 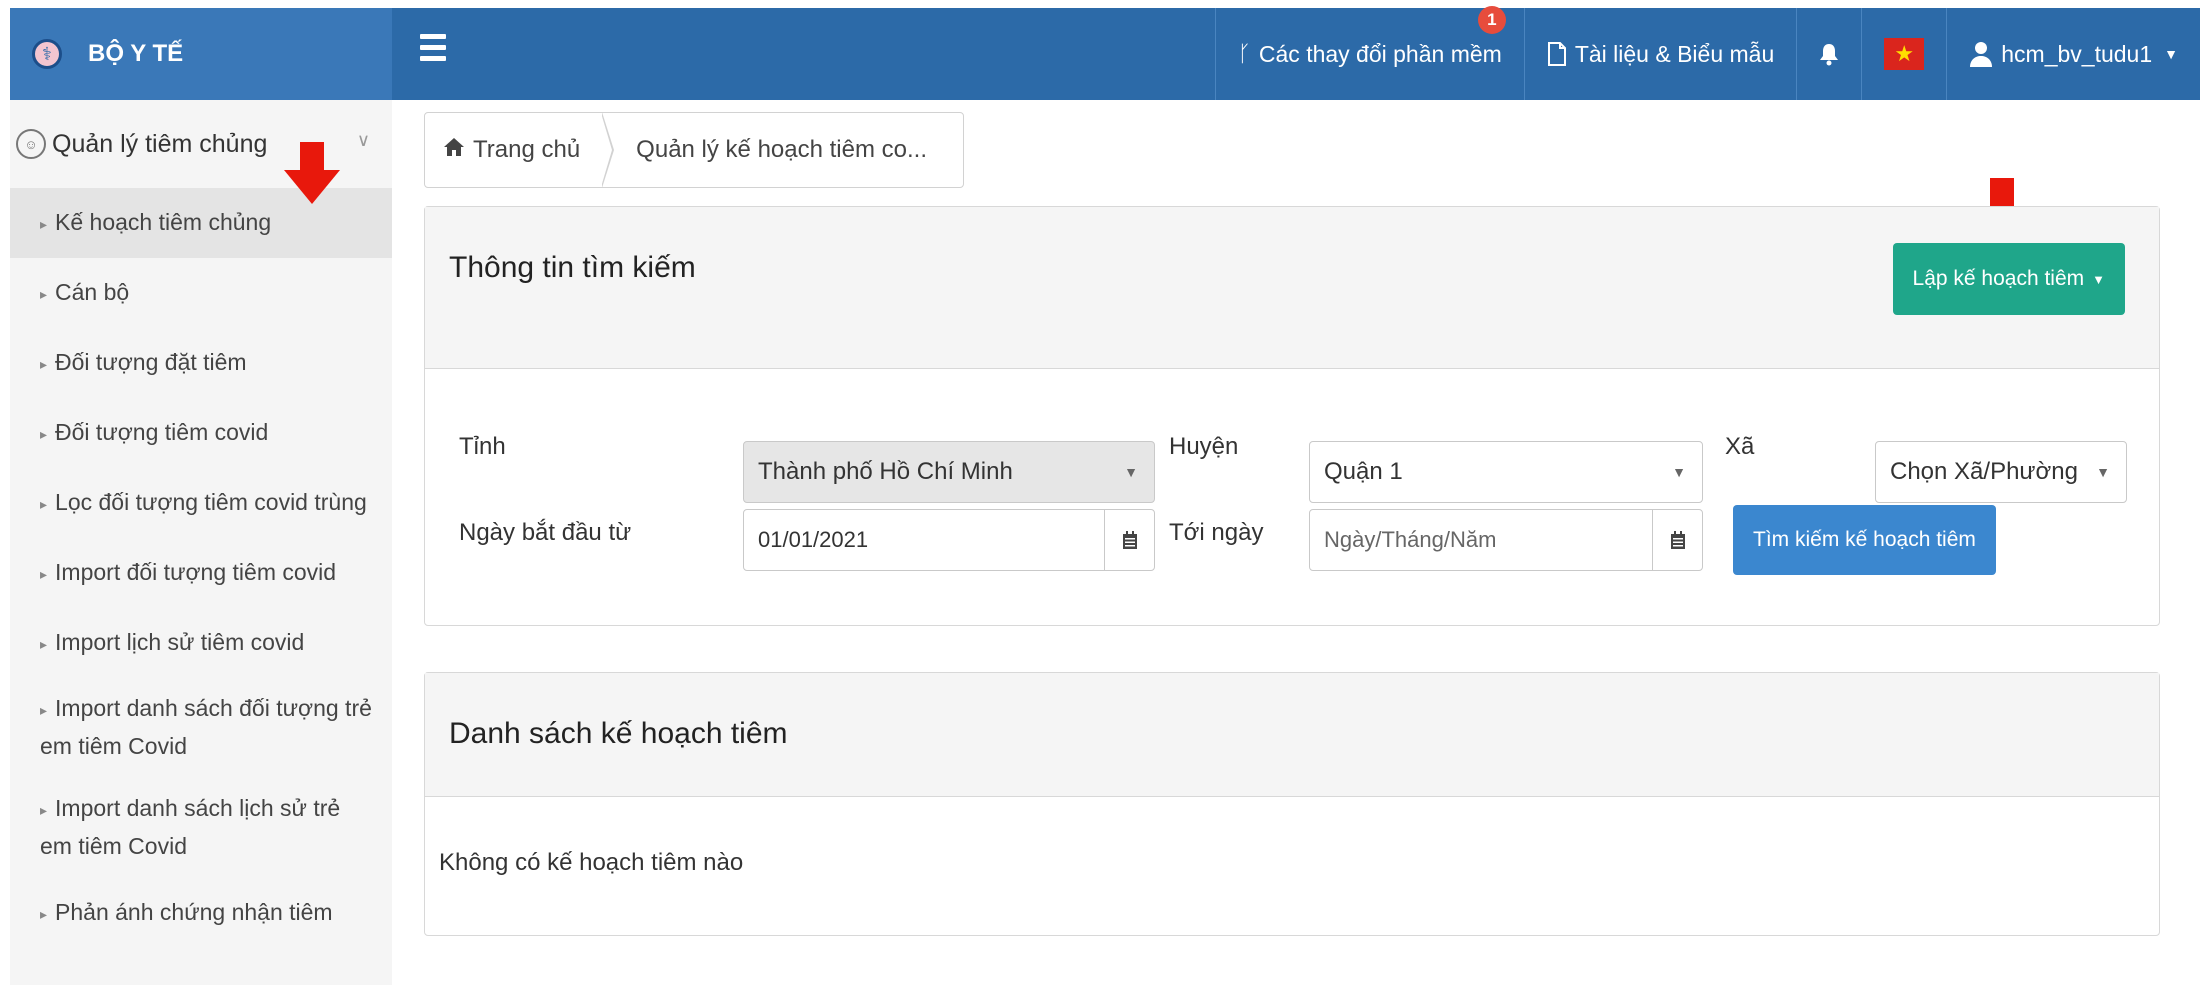 I want to click on breadcrumb-separator, so click(x=608, y=150).